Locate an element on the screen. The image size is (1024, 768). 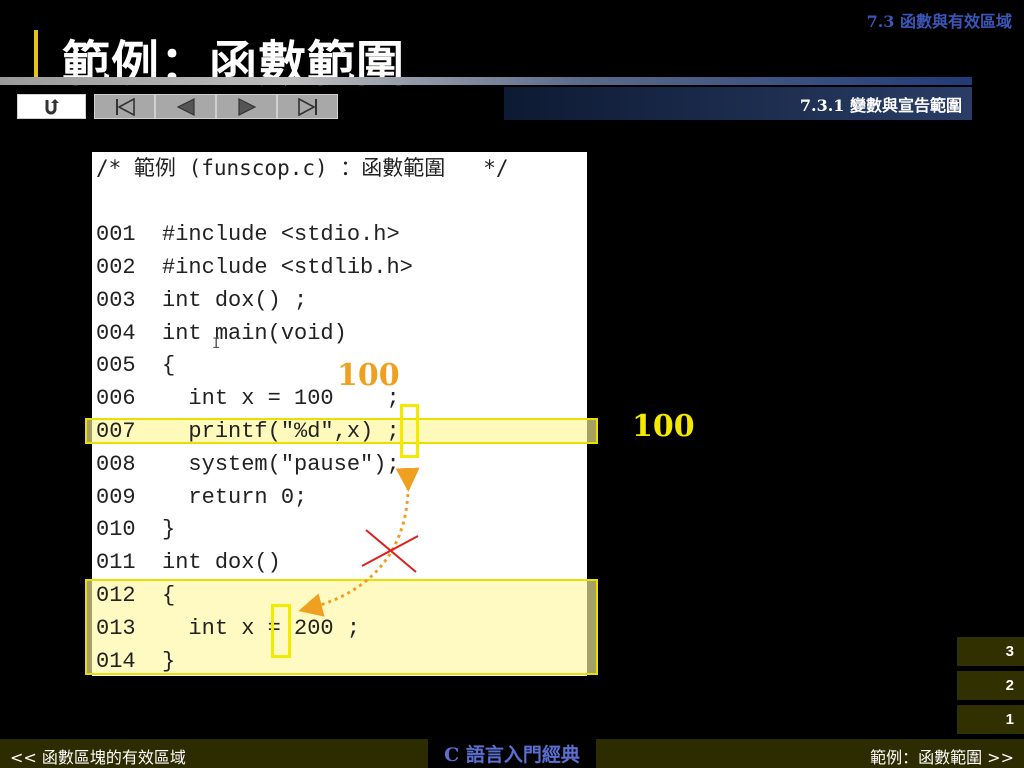
code-comment: /* 範例 (funscop.c) ：函數範圍 */ is located at coordinates (302, 168).